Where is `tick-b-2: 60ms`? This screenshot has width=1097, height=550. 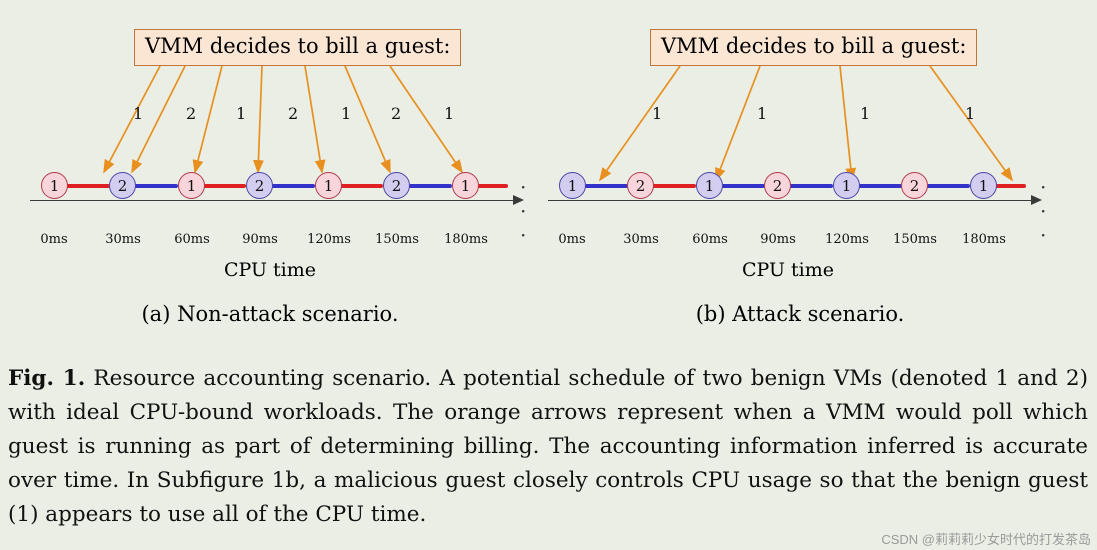 tick-b-2: 60ms is located at coordinates (710, 239).